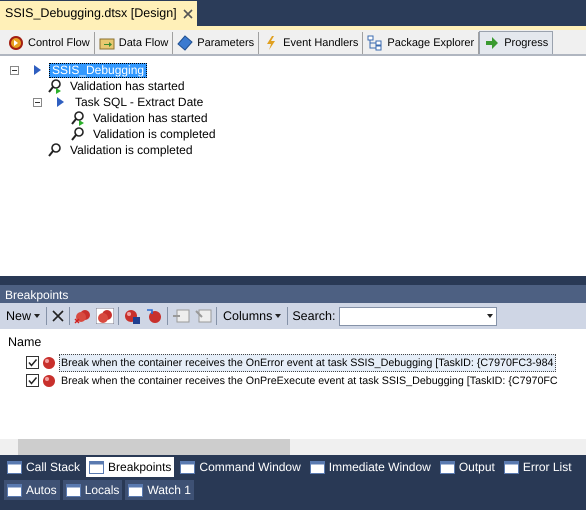 The width and height of the screenshot is (586, 510). Describe the element at coordinates (16, 42) in the screenshot. I see `stop-circle-icon` at that location.